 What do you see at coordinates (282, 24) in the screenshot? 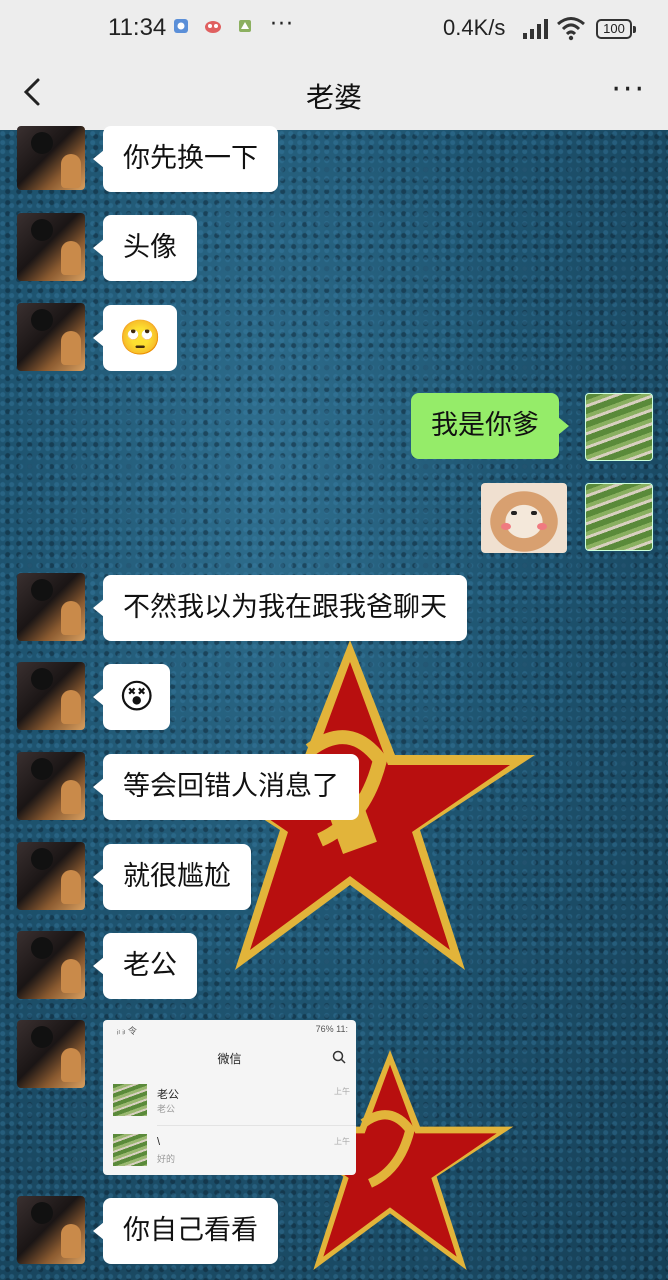
I see `status-more-icon: ···` at bounding box center [282, 24].